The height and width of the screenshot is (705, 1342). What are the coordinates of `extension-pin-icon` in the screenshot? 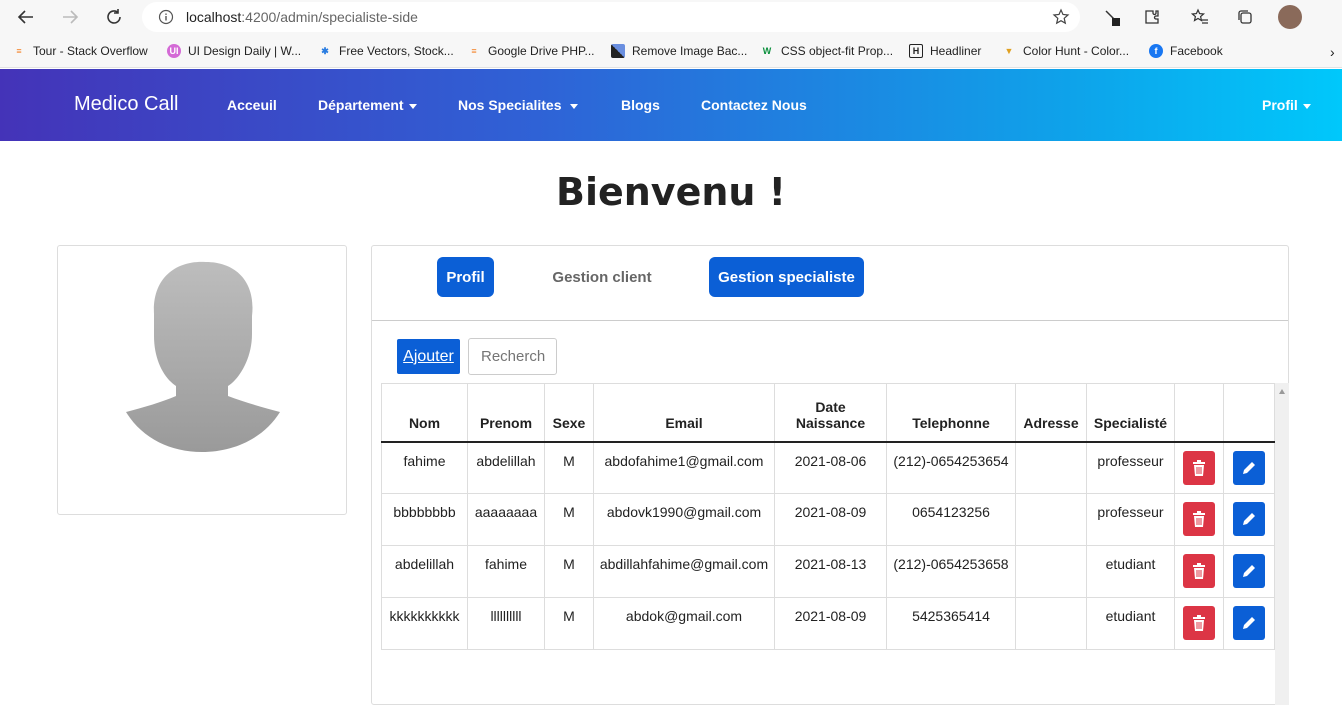 It's located at (1112, 17).